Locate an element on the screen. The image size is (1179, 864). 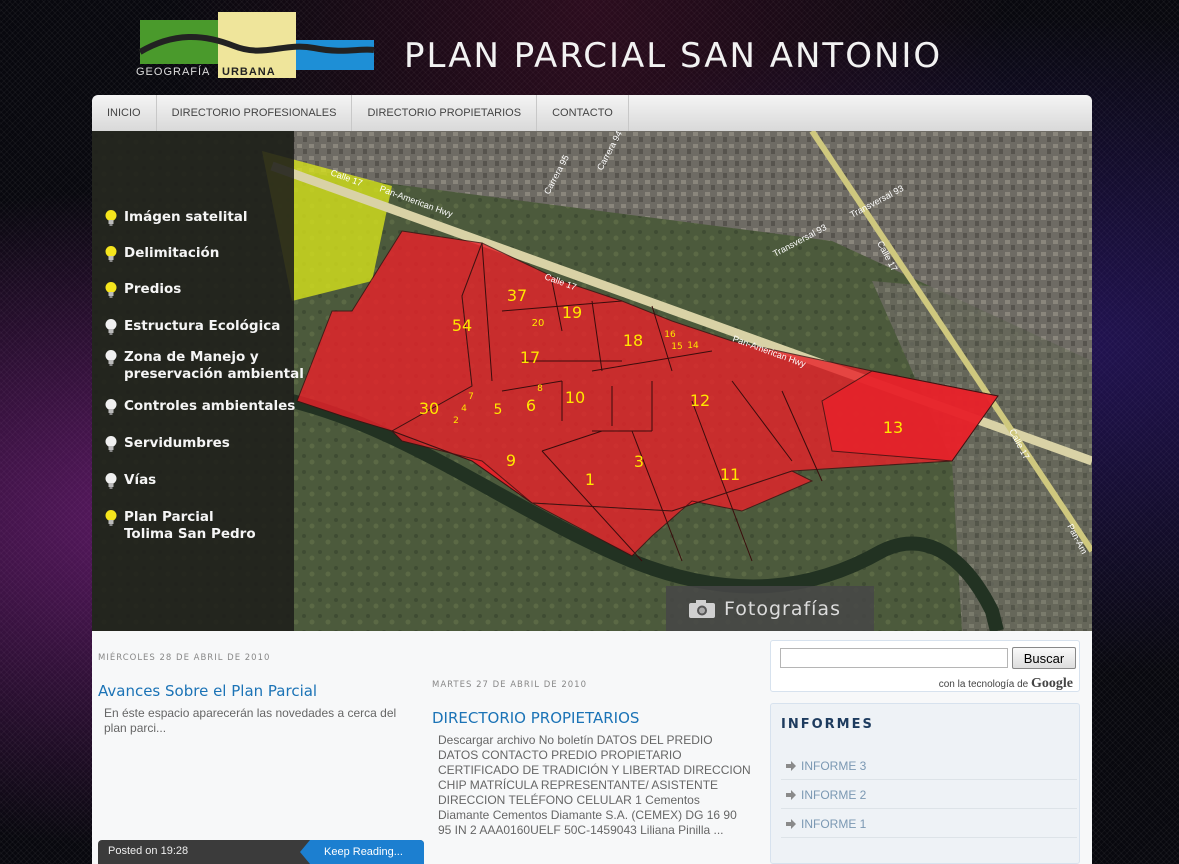
map-menu-label: Delimitación is located at coordinates (172, 253).